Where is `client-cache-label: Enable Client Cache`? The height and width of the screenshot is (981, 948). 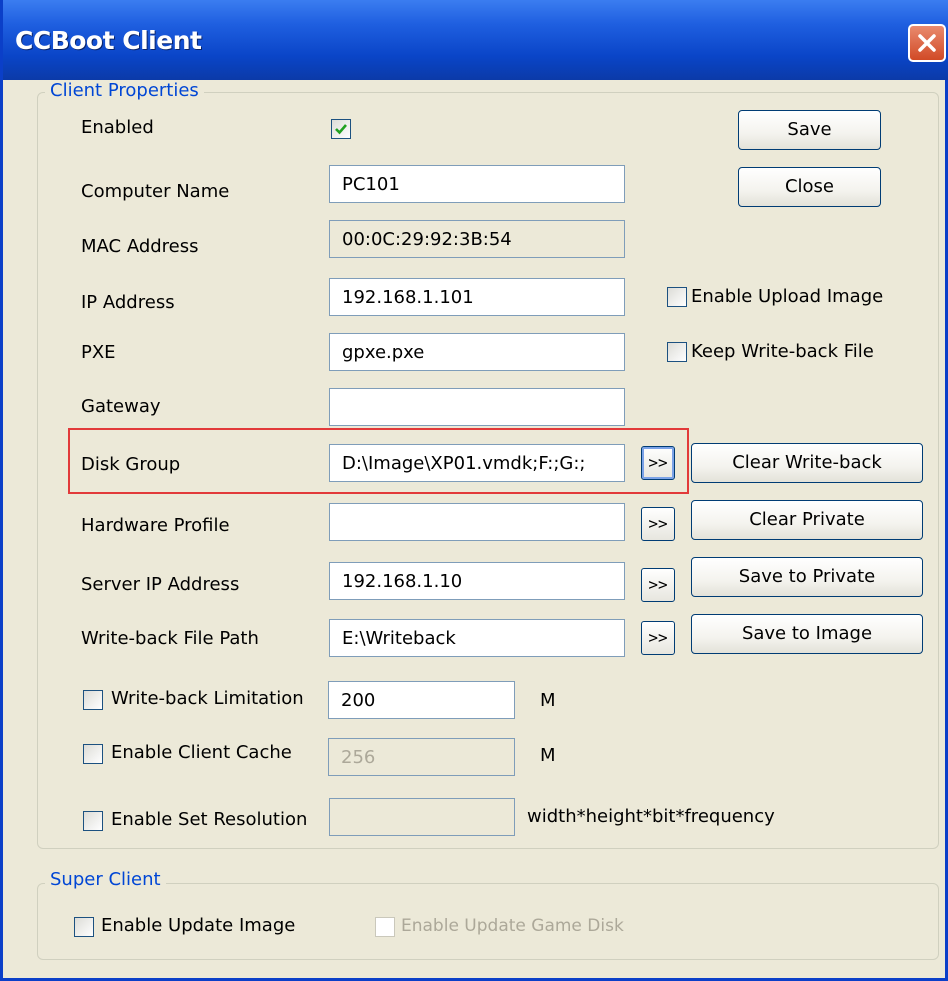
client-cache-label: Enable Client Cache is located at coordinates (201, 752).